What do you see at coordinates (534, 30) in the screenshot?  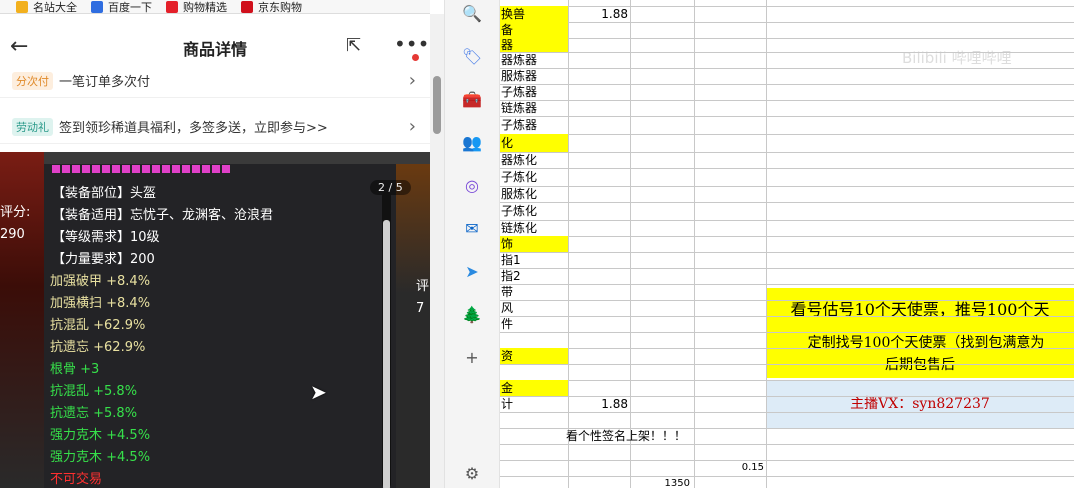 I see `row-label-cell: 备` at bounding box center [534, 30].